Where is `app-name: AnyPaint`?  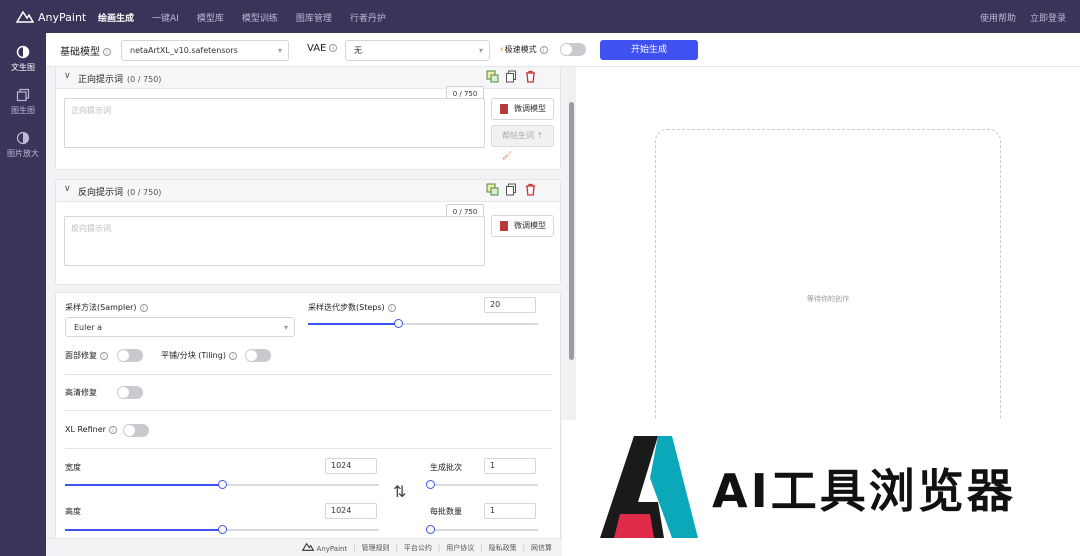 app-name: AnyPaint is located at coordinates (62, 17).